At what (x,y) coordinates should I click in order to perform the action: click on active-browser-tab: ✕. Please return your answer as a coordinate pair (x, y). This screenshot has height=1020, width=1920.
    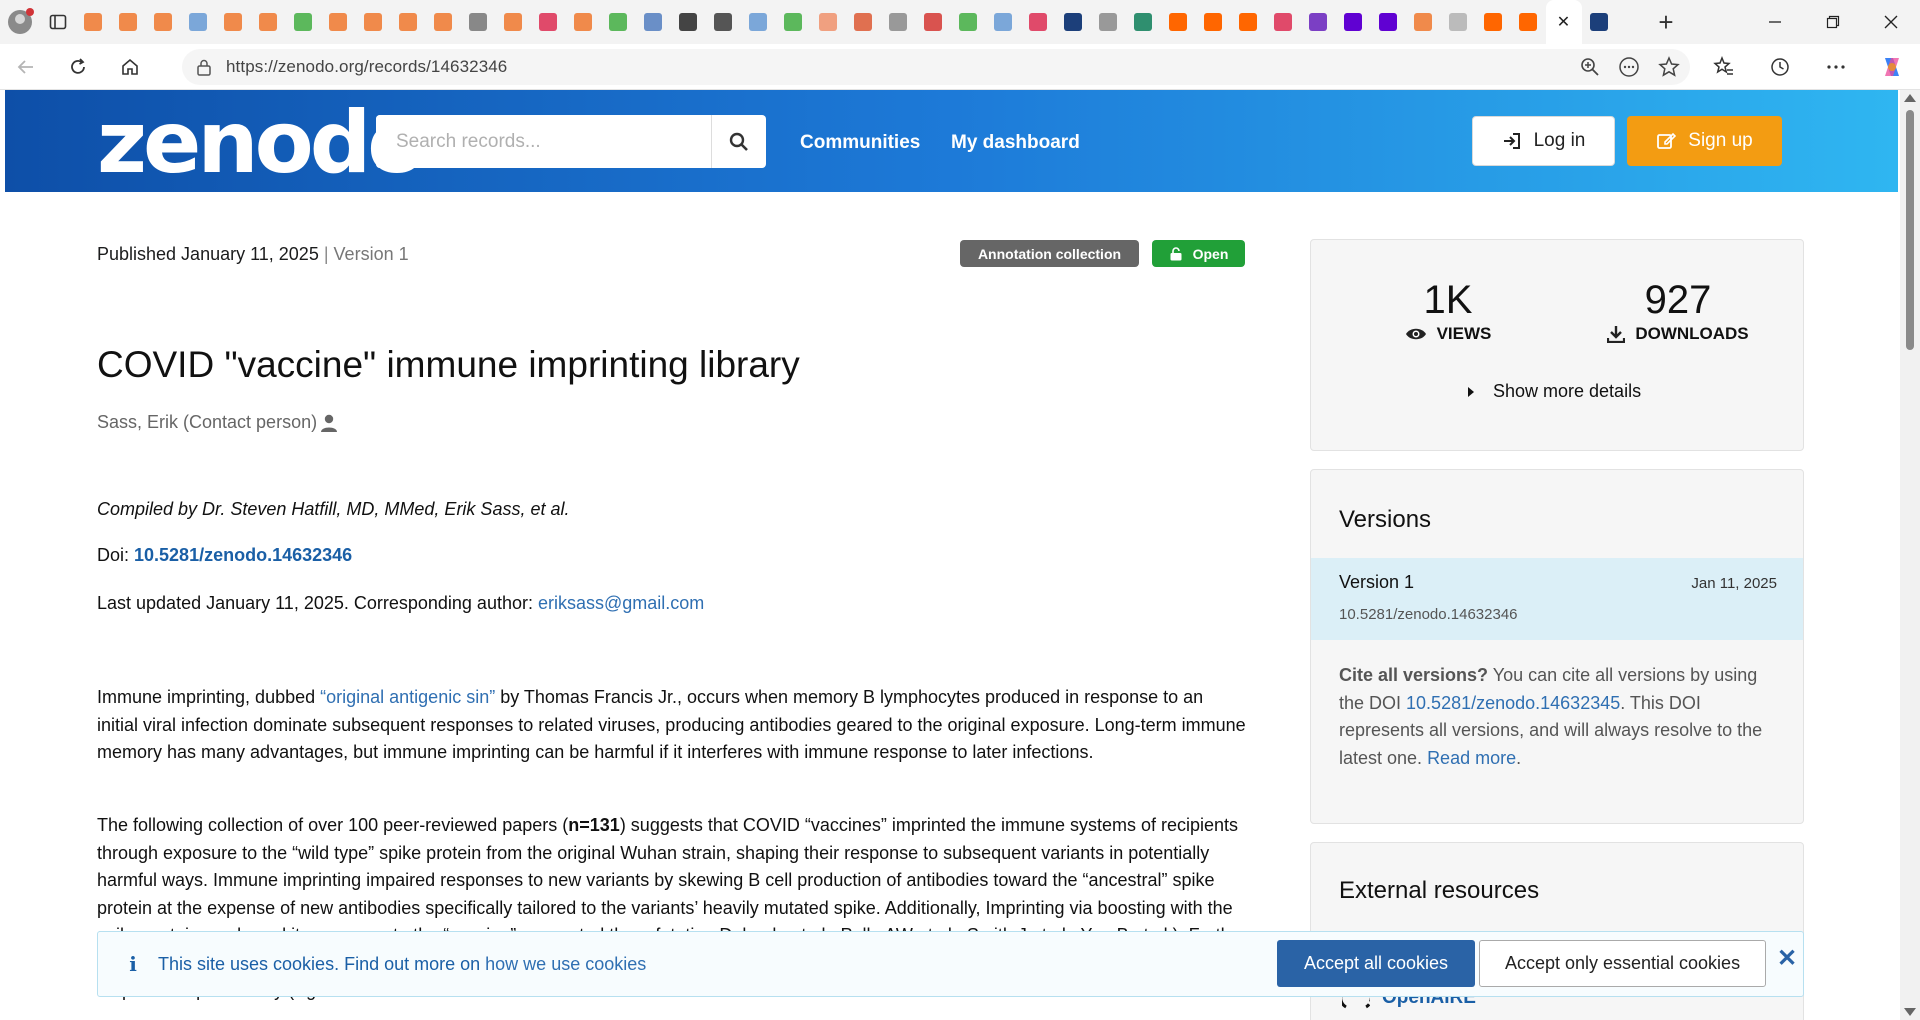
    Looking at the image, I should click on (1564, 22).